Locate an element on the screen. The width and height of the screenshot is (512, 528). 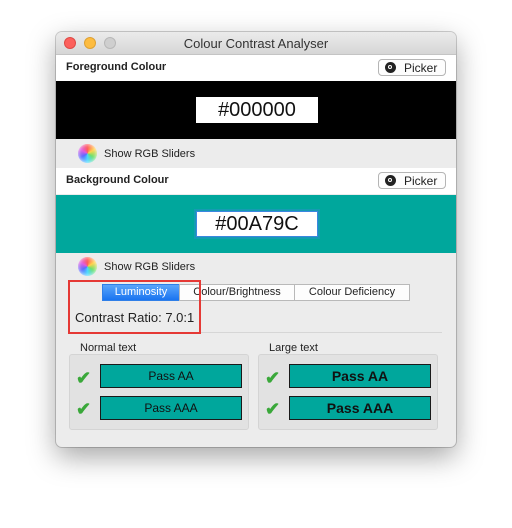
background-hex-input: #00A79C is located at coordinates (257, 224).